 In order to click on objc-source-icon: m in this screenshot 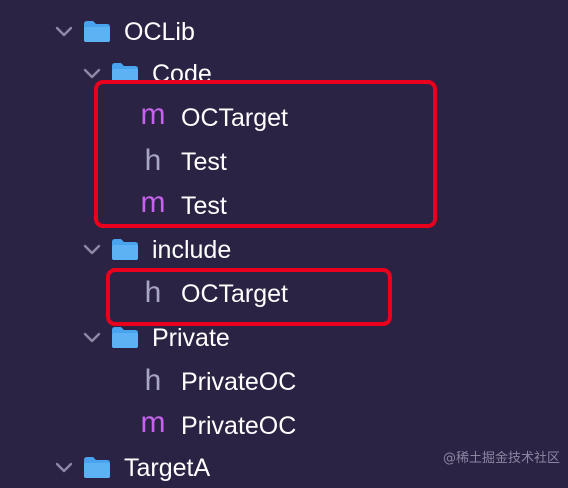, I will do `click(153, 422)`.